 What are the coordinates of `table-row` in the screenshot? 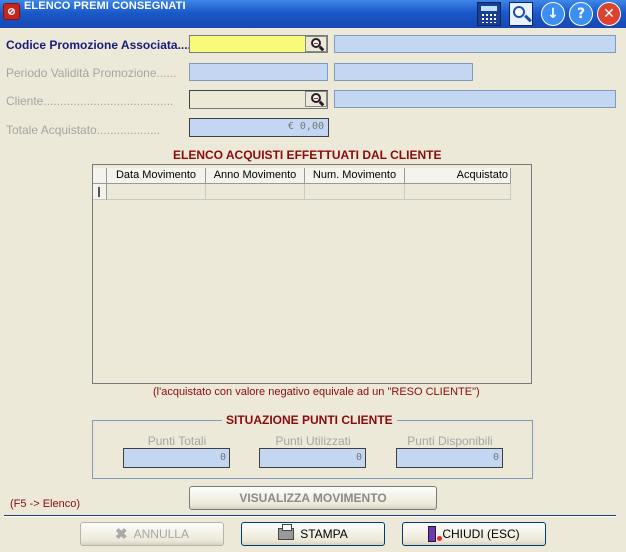 It's located at (302, 192).